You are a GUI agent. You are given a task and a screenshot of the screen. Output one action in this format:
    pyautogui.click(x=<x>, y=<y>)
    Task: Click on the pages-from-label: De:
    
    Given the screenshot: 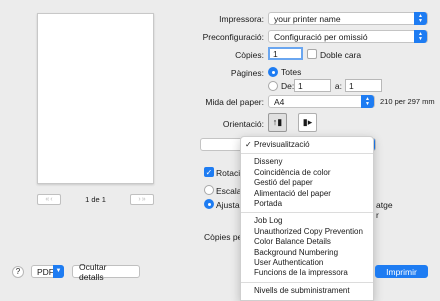 What is the action you would take?
    pyautogui.click(x=288, y=86)
    